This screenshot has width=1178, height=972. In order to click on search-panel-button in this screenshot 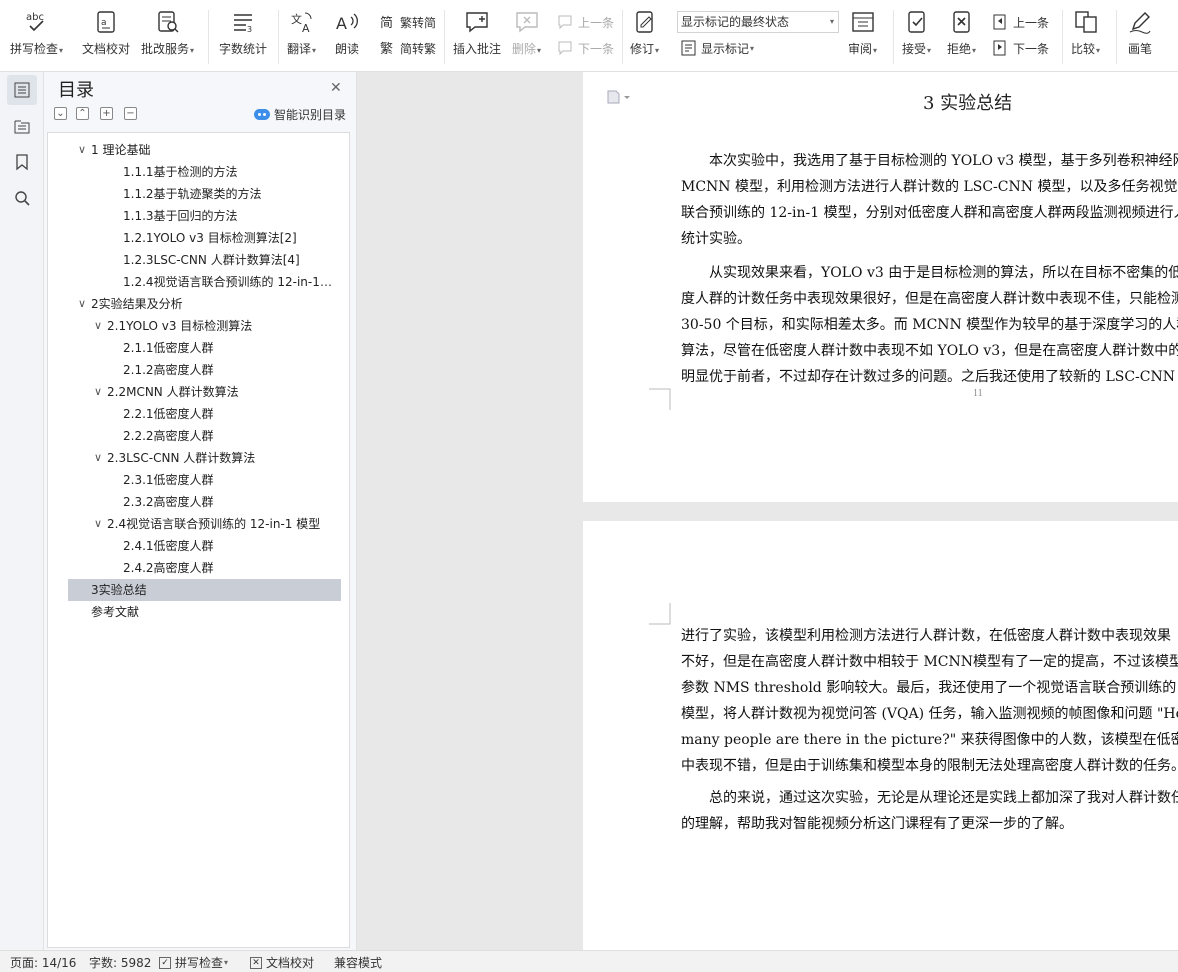, I will do `click(22, 198)`.